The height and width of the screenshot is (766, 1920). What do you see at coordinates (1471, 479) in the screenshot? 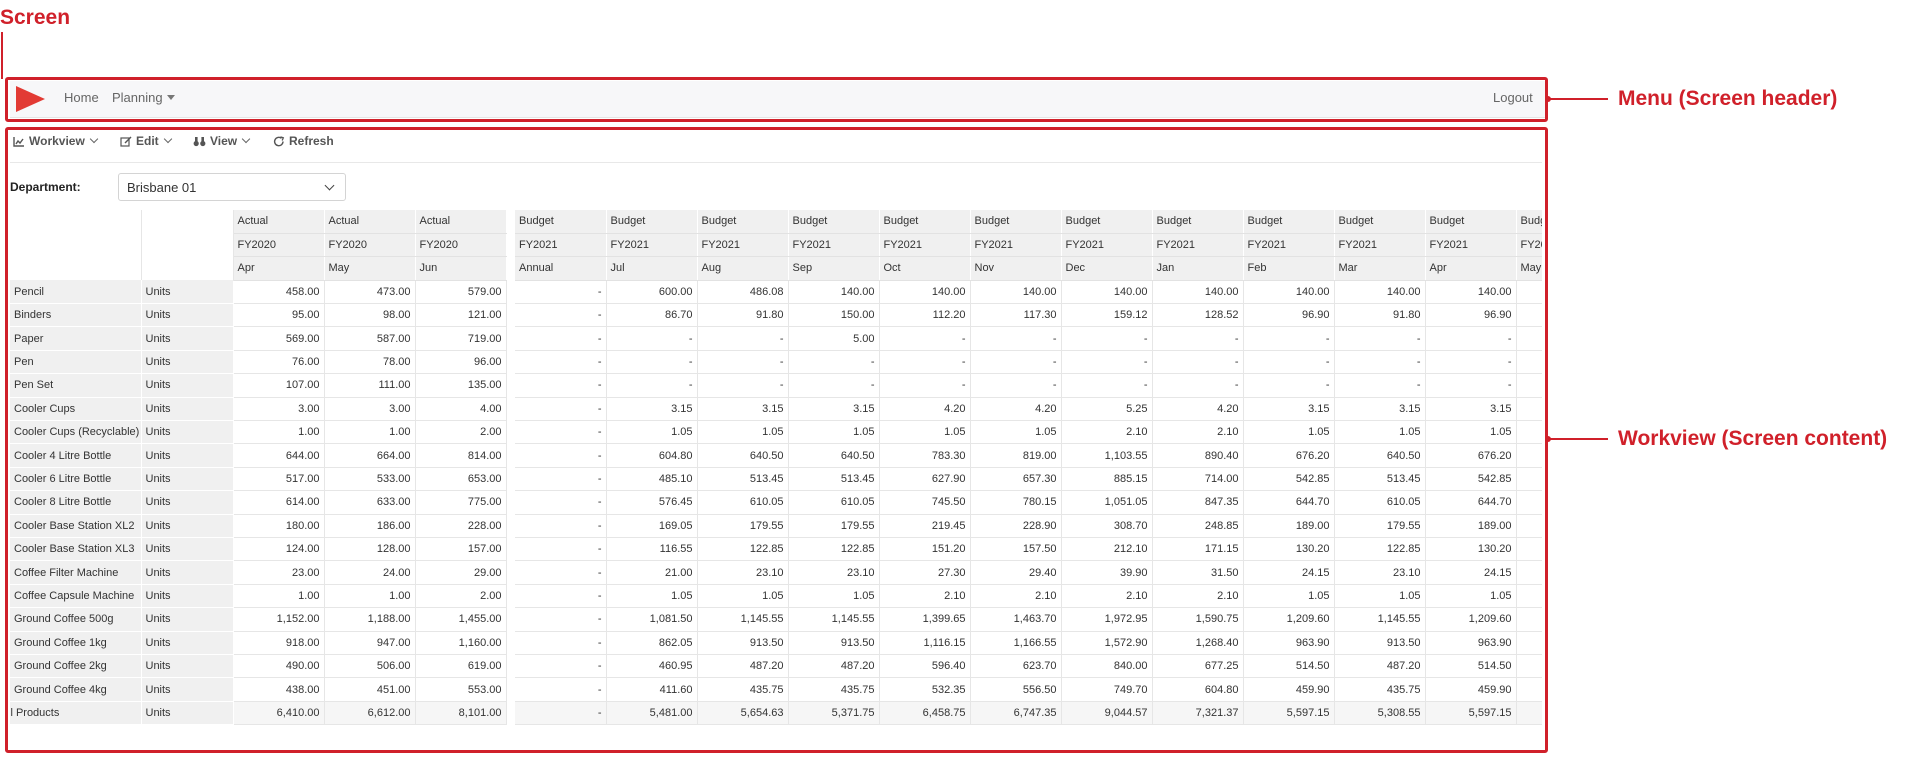
I see `data-cell: 542.85` at bounding box center [1471, 479].